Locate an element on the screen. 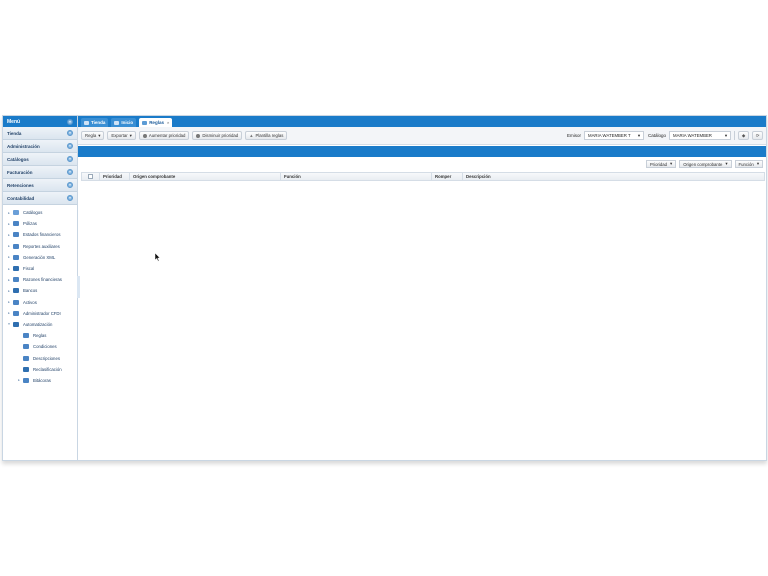 Image resolution: width=768 pixels, height=576 pixels. regla-label: Regla is located at coordinates (91, 135).